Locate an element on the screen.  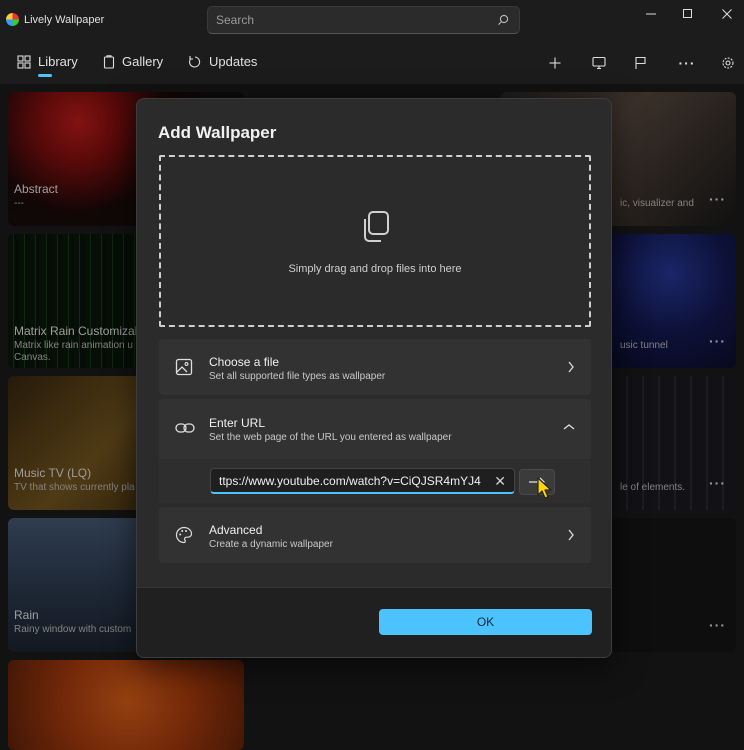
tab-updates: Updates is located at coordinates (222, 61).